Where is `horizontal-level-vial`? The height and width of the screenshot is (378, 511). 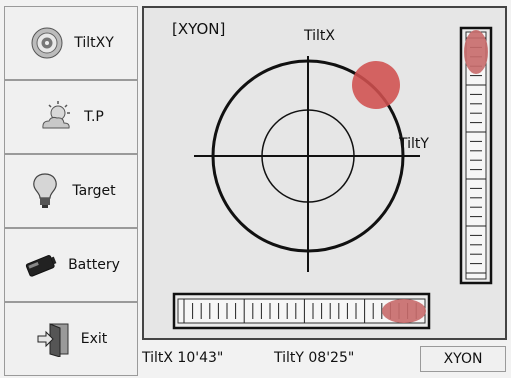
horizontal-level-vial is located at coordinates (301, 311).